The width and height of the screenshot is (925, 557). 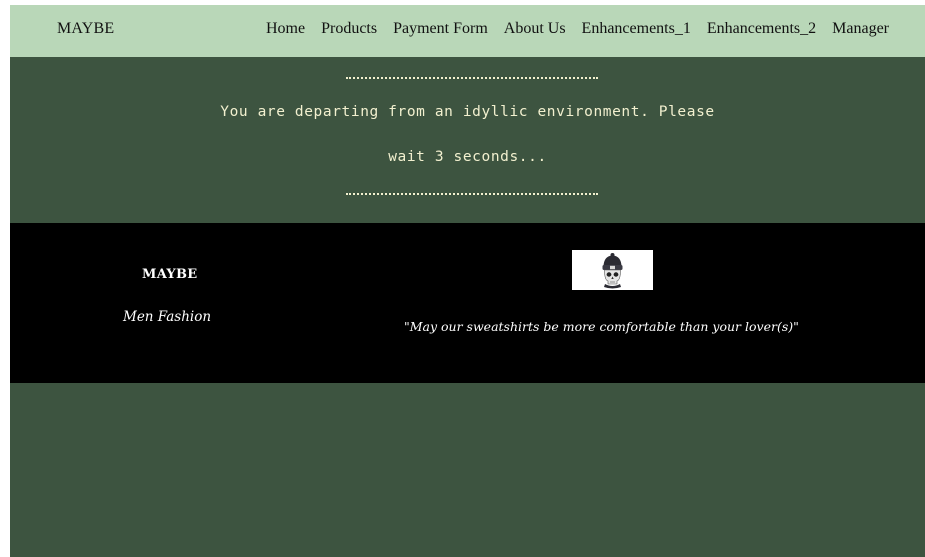 I want to click on footer-logo, so click(x=612, y=270).